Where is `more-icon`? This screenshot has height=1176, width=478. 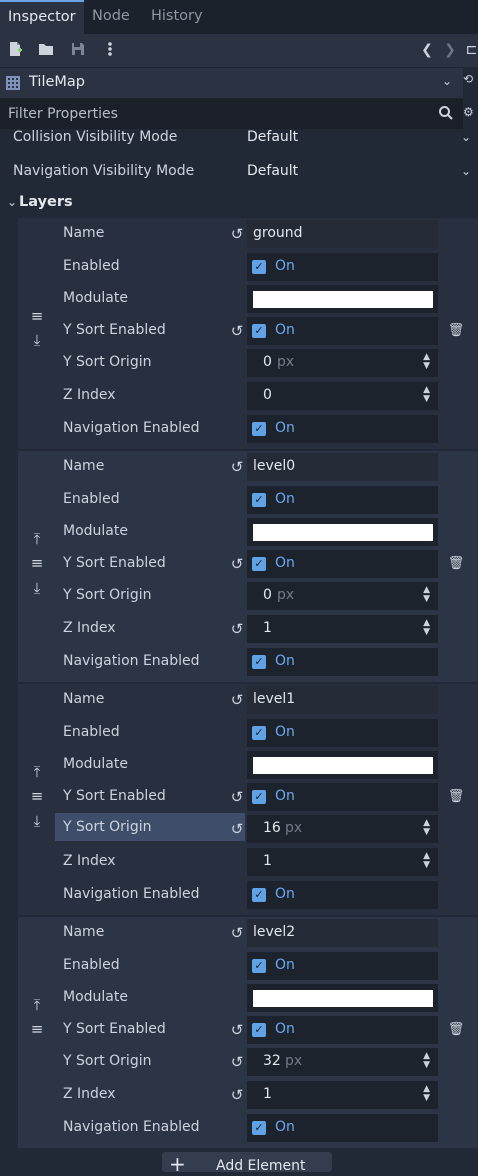 more-icon is located at coordinates (110, 50).